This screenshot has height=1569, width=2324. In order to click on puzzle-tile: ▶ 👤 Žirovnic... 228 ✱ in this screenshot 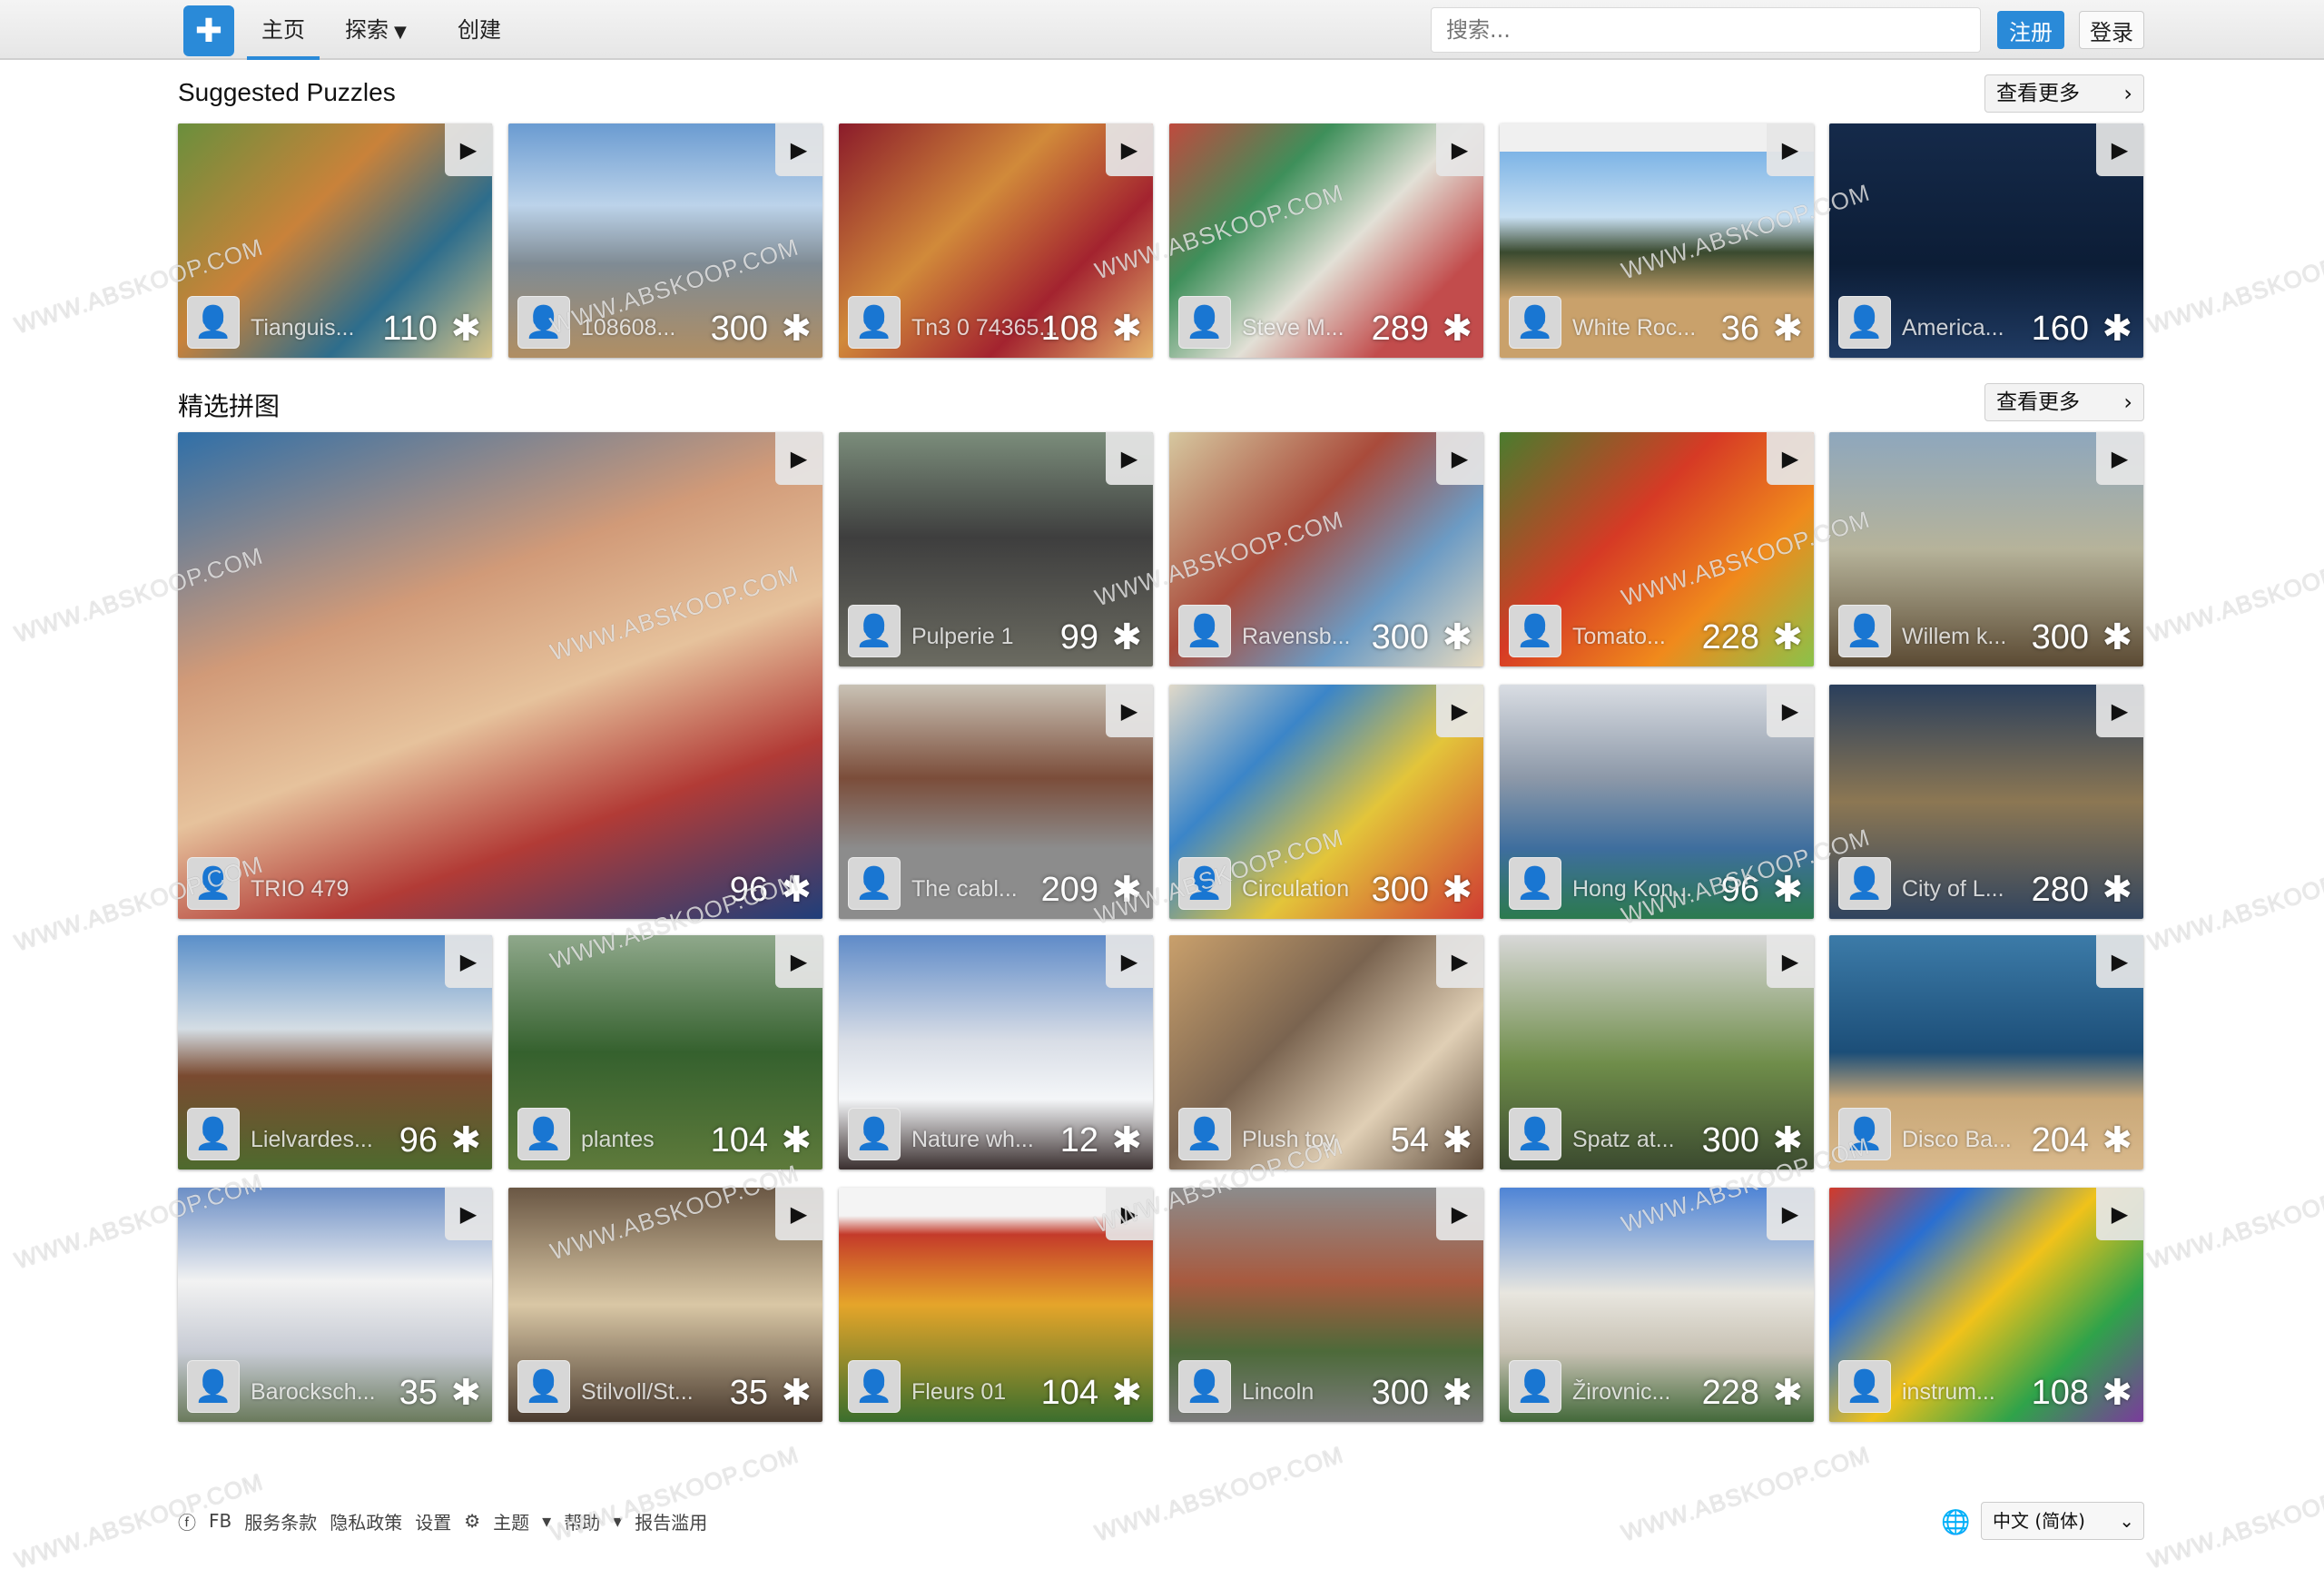, I will do `click(1657, 1305)`.